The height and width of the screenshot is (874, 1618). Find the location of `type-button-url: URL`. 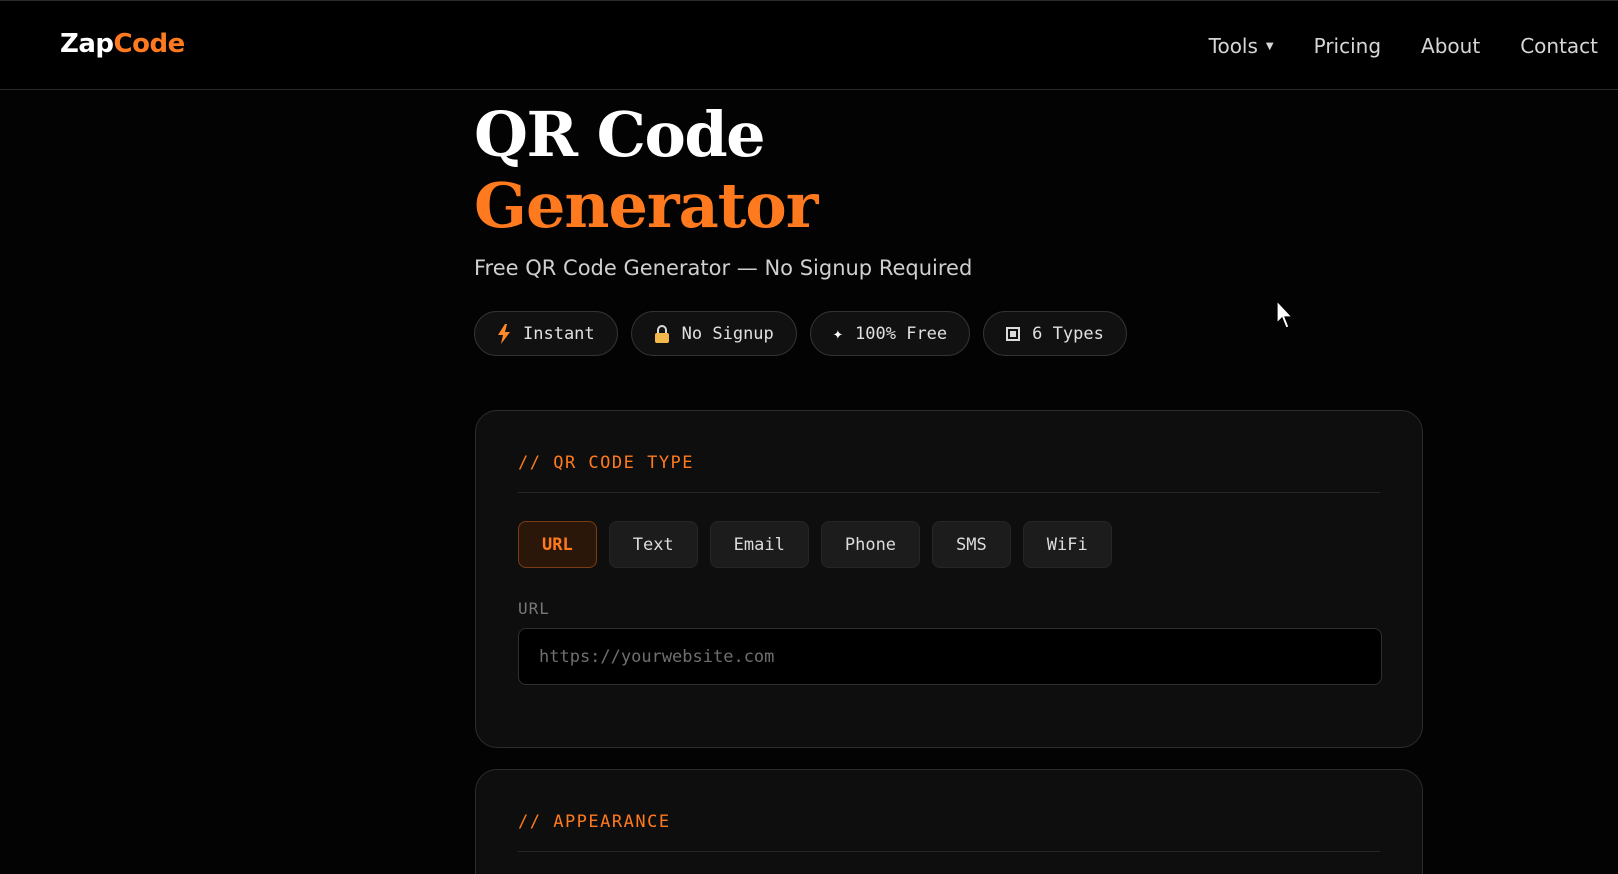

type-button-url: URL is located at coordinates (557, 544).